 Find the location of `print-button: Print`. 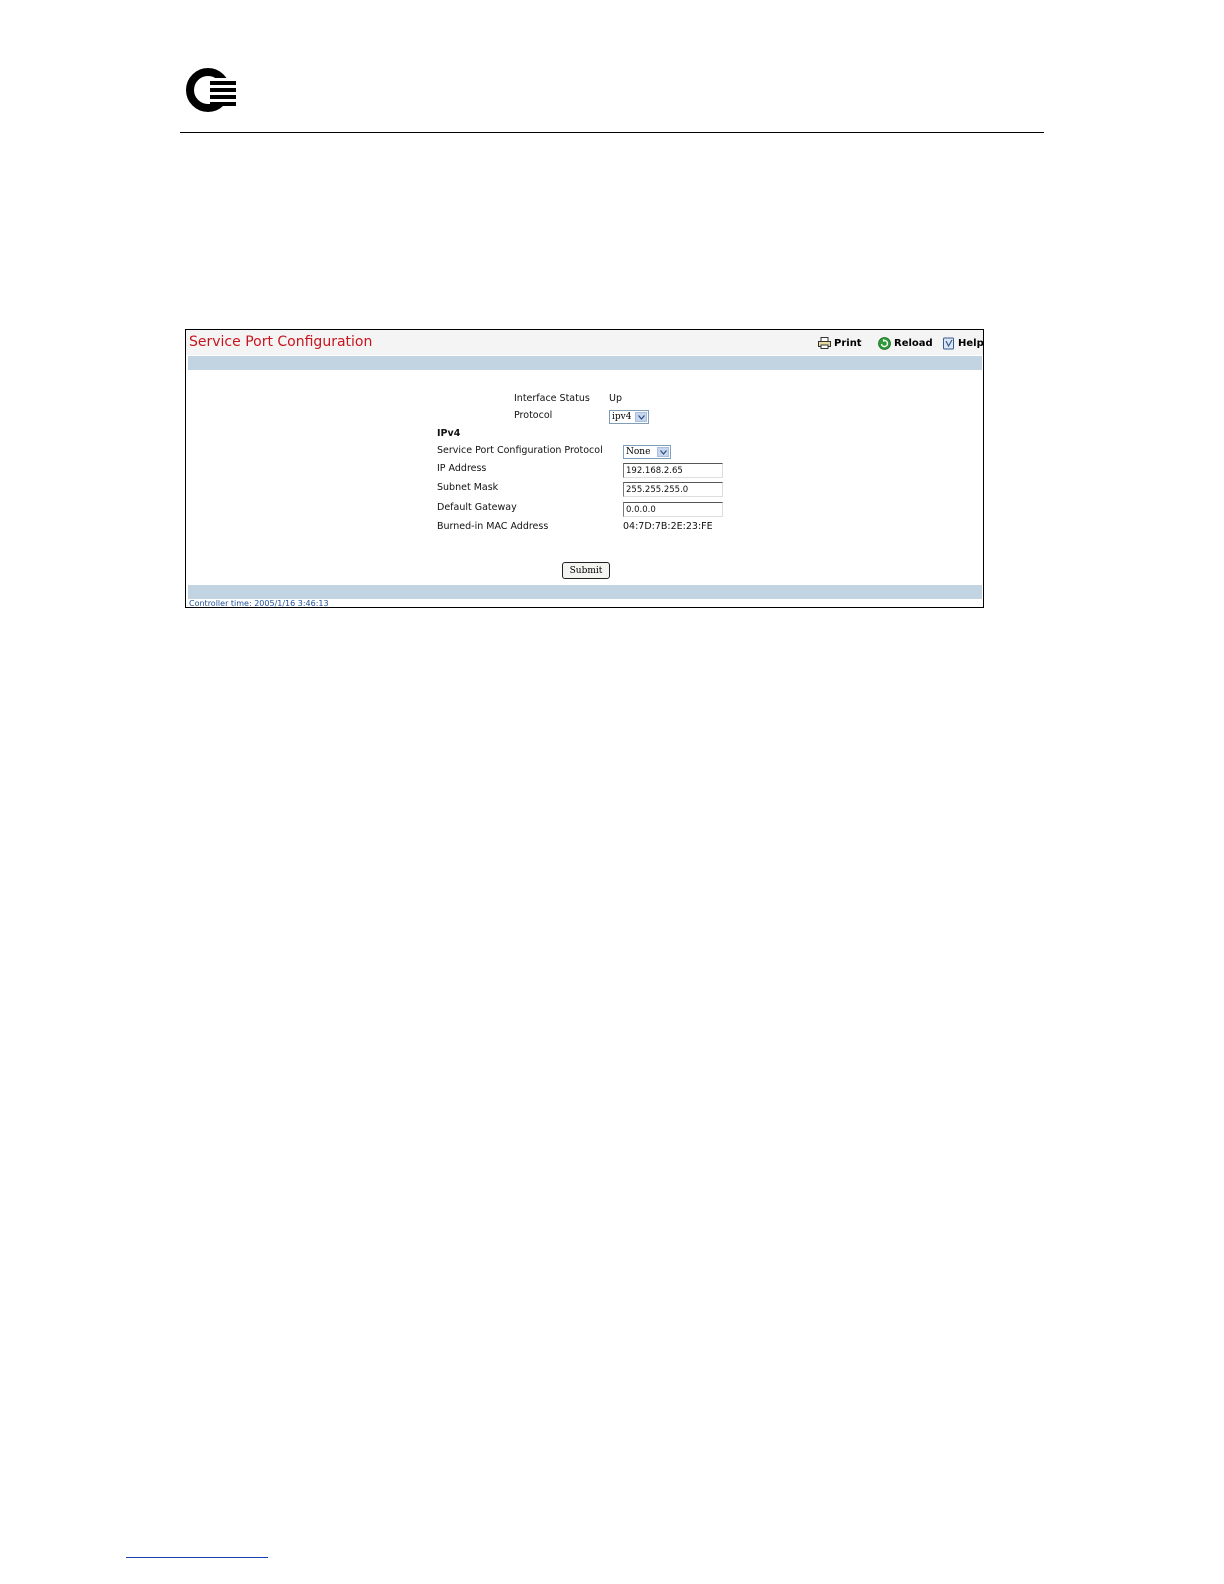

print-button: Print is located at coordinates (840, 343).